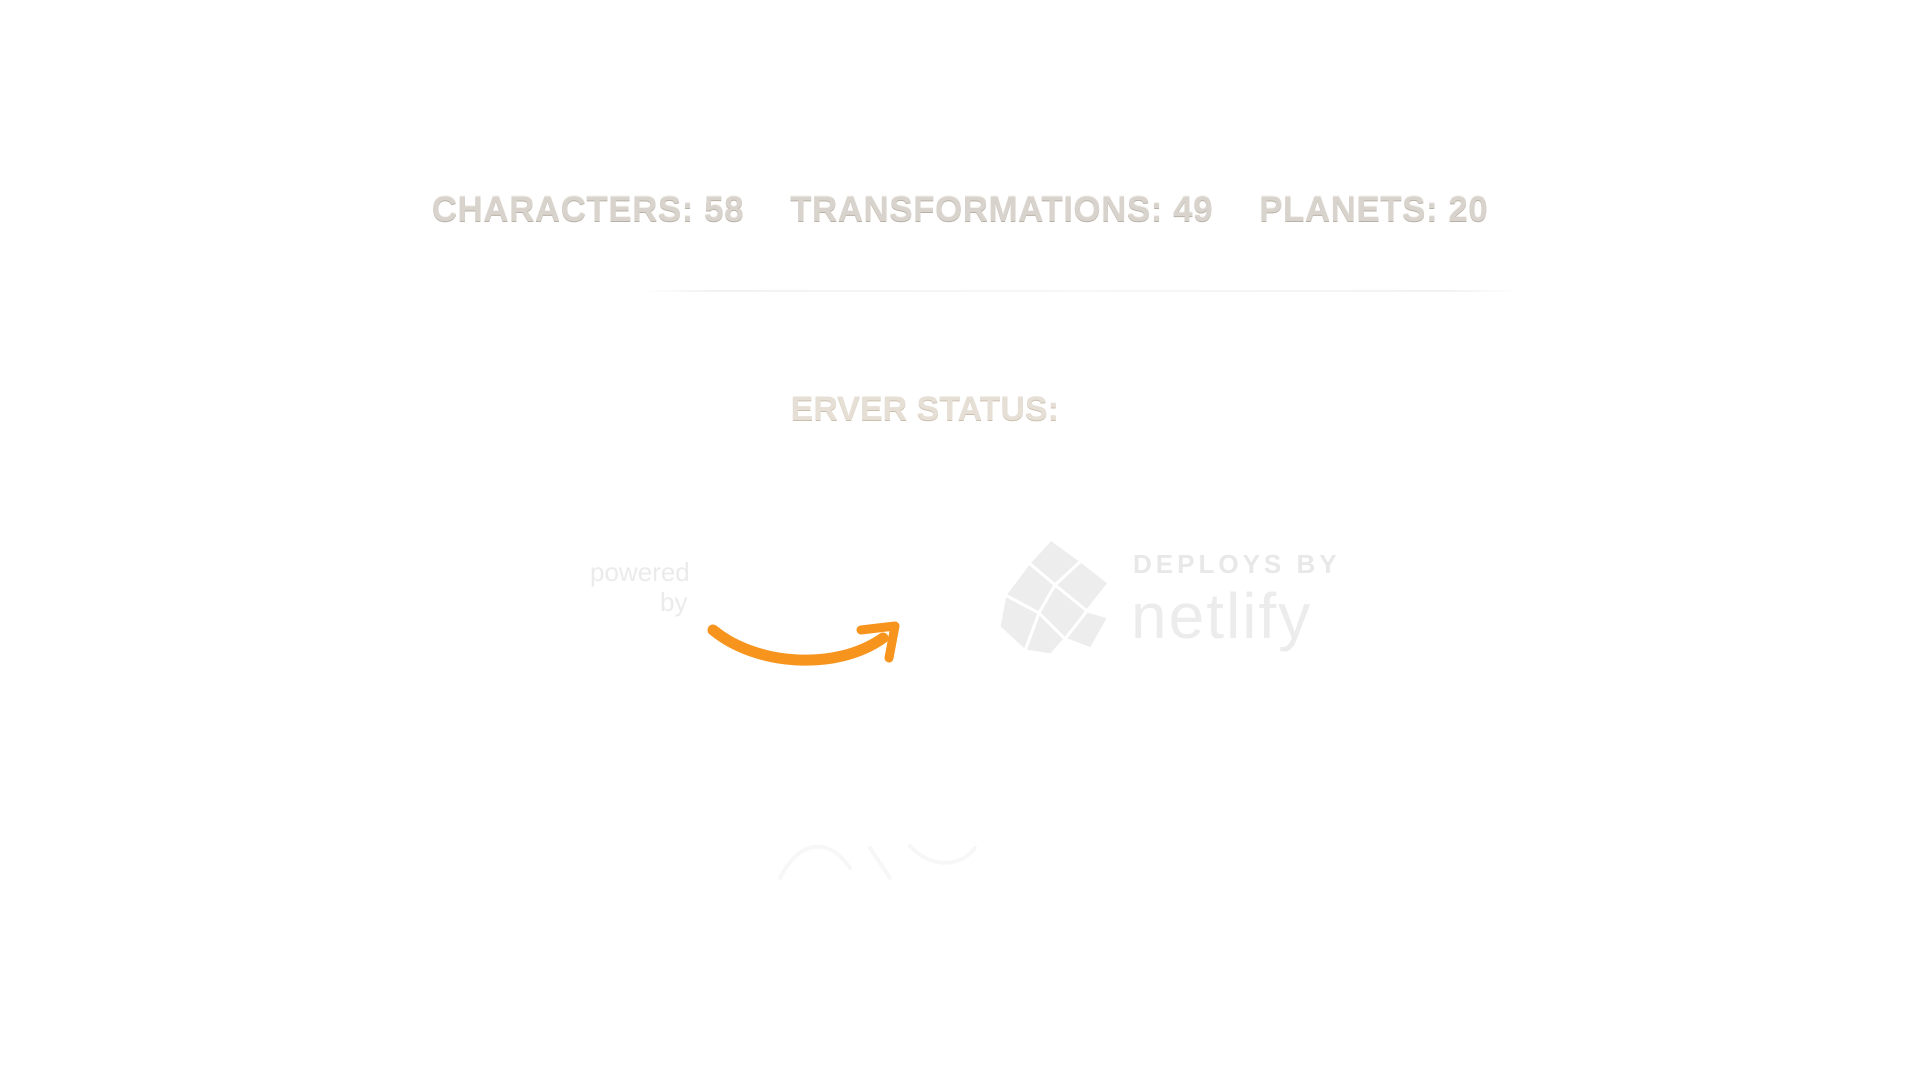  What do you see at coordinates (1054, 596) in the screenshot?
I see `netlify-icon` at bounding box center [1054, 596].